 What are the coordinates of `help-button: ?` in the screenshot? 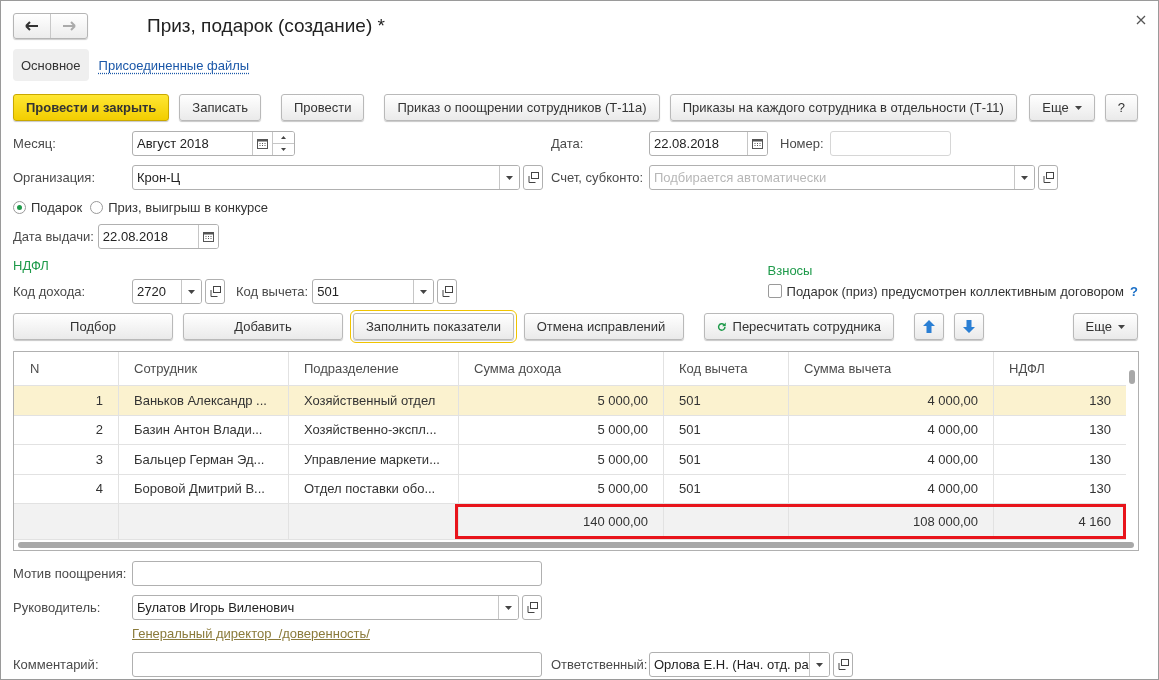 It's located at (1134, 291).